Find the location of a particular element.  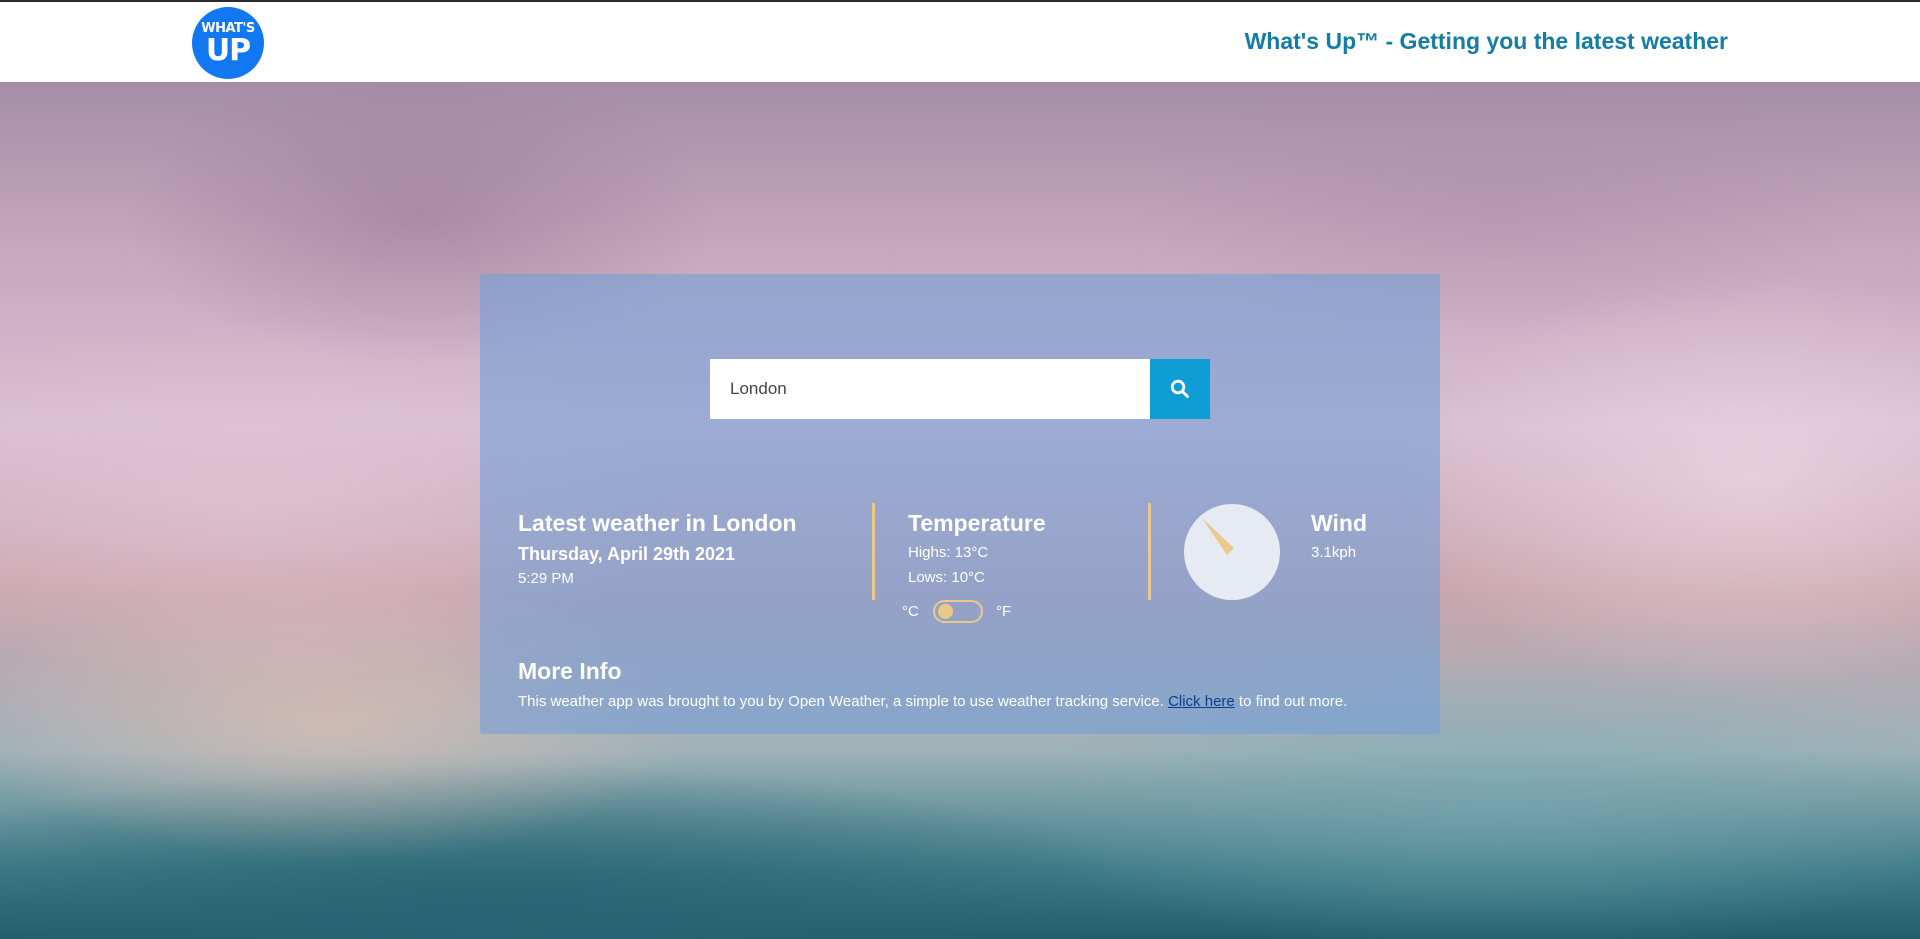

compass-icon is located at coordinates (1232, 552).